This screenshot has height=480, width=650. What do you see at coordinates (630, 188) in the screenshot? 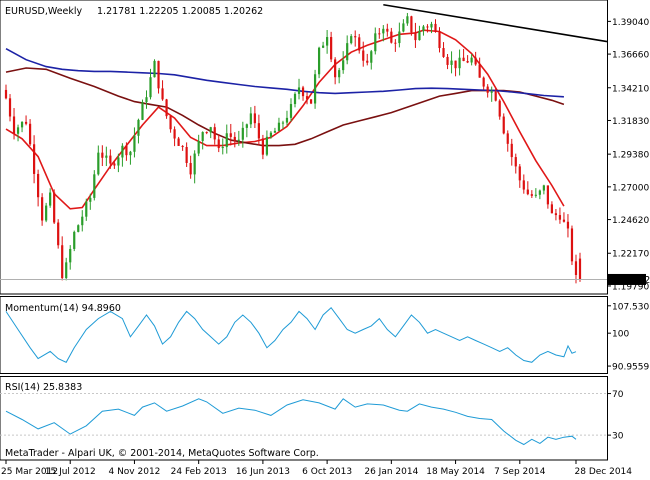
I see `price-tick-label: 1.27000` at bounding box center [630, 188].